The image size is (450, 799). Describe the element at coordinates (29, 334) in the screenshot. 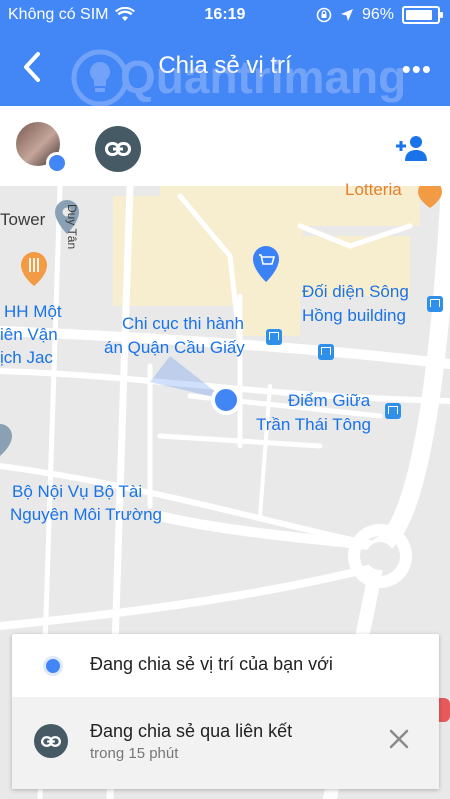

I see `map-label-ien-van: iên Vận` at that location.